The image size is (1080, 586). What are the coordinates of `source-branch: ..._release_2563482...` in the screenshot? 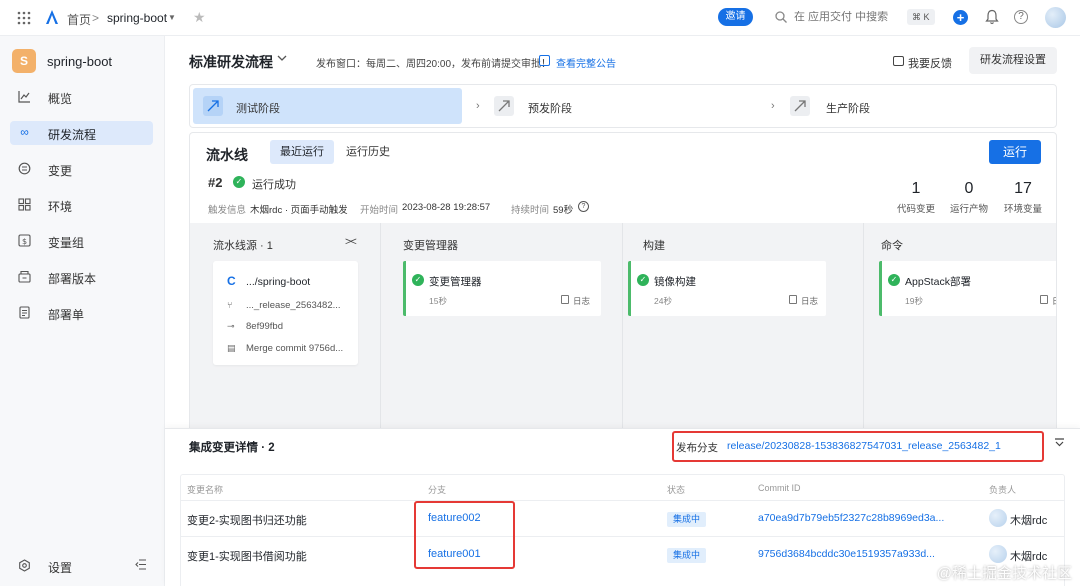 It's located at (293, 305).